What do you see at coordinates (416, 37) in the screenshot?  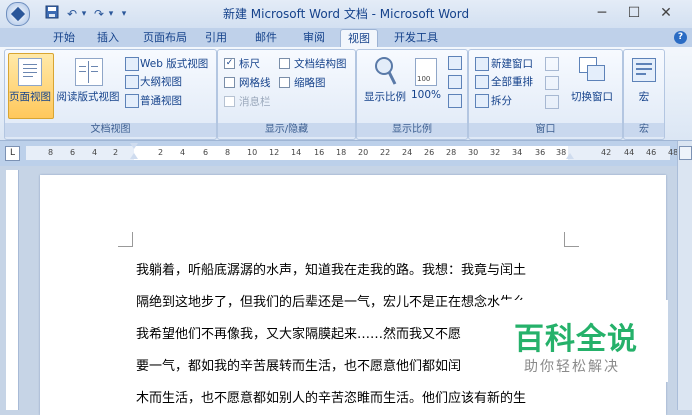 I see `tab-developer: 开发工具` at bounding box center [416, 37].